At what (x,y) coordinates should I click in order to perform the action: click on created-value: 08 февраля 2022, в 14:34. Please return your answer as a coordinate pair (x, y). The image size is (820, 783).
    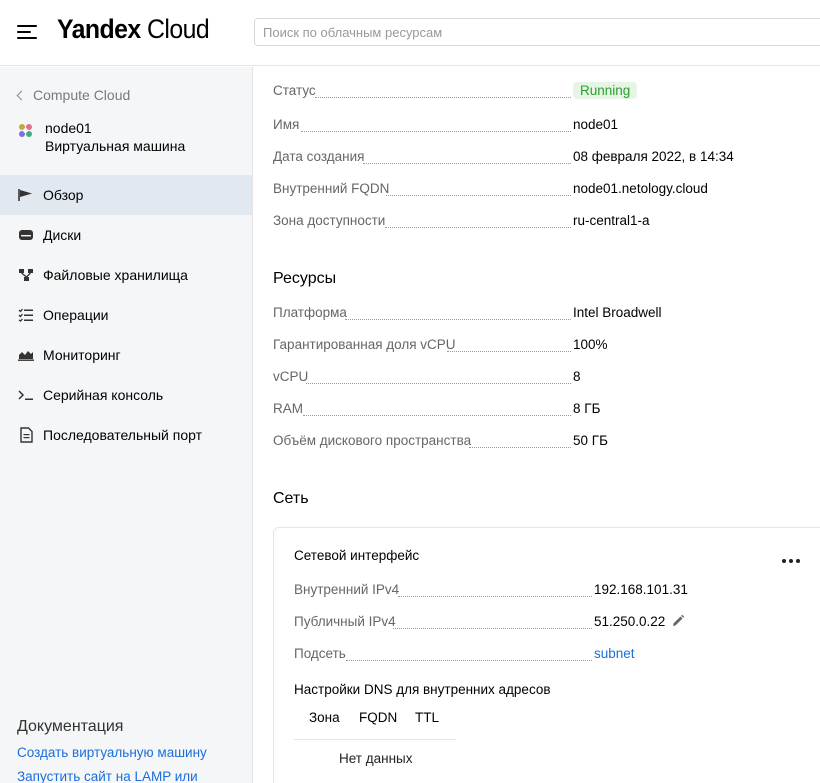
    Looking at the image, I should click on (653, 156).